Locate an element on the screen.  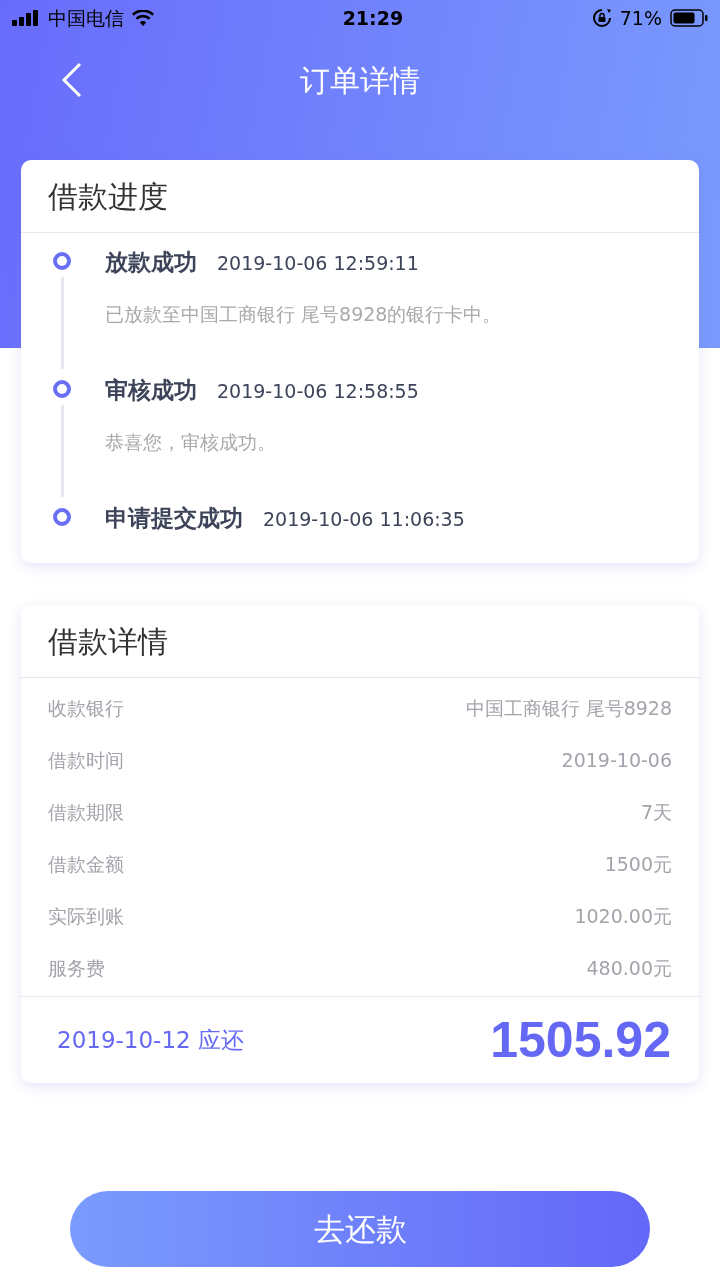
detail-value: 2019-10-06 is located at coordinates (616, 760).